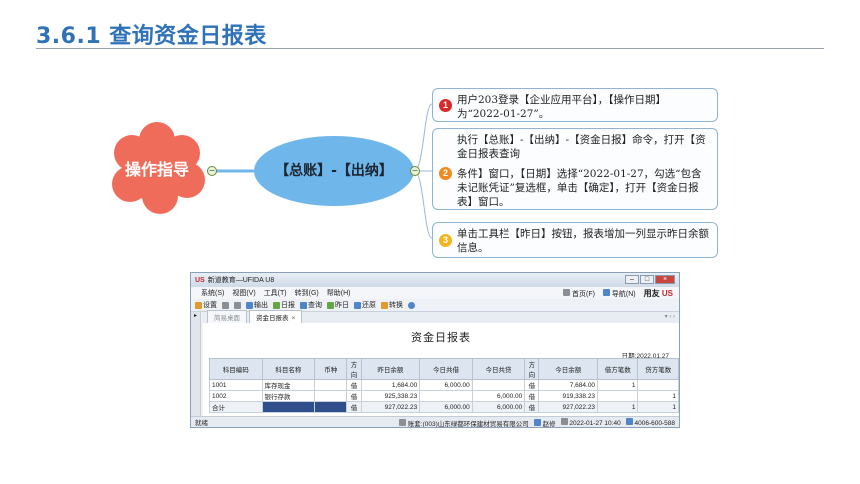  I want to click on help-icon, so click(411, 305).